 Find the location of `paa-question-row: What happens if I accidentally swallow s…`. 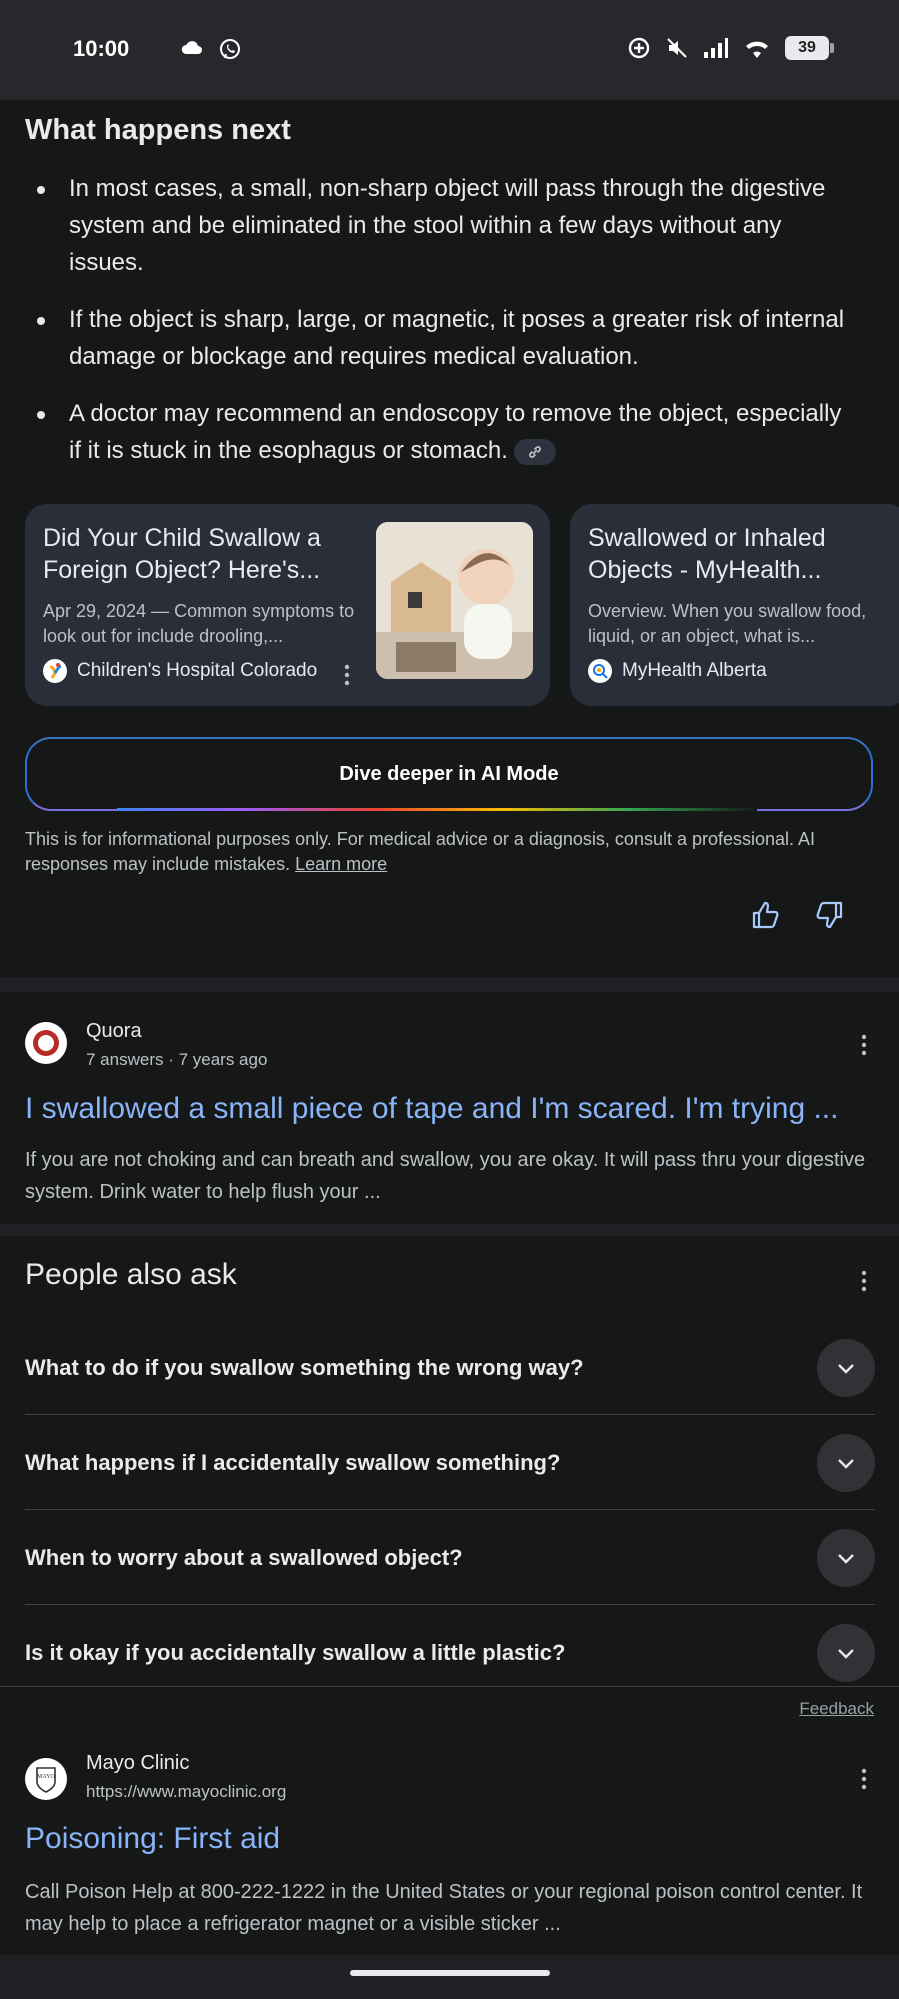

paa-question-row: What happens if I accidentally swallow s… is located at coordinates (450, 1463).